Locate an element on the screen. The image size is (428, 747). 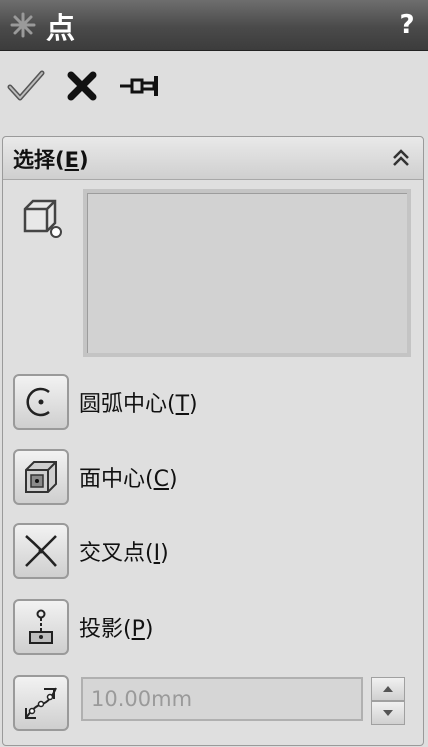
face-center-label: 面中心(C) is located at coordinates (128, 479).